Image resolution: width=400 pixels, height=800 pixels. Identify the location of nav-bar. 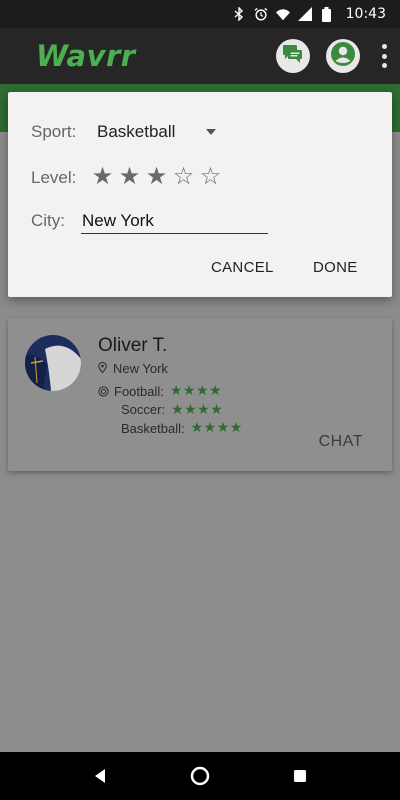
(200, 776).